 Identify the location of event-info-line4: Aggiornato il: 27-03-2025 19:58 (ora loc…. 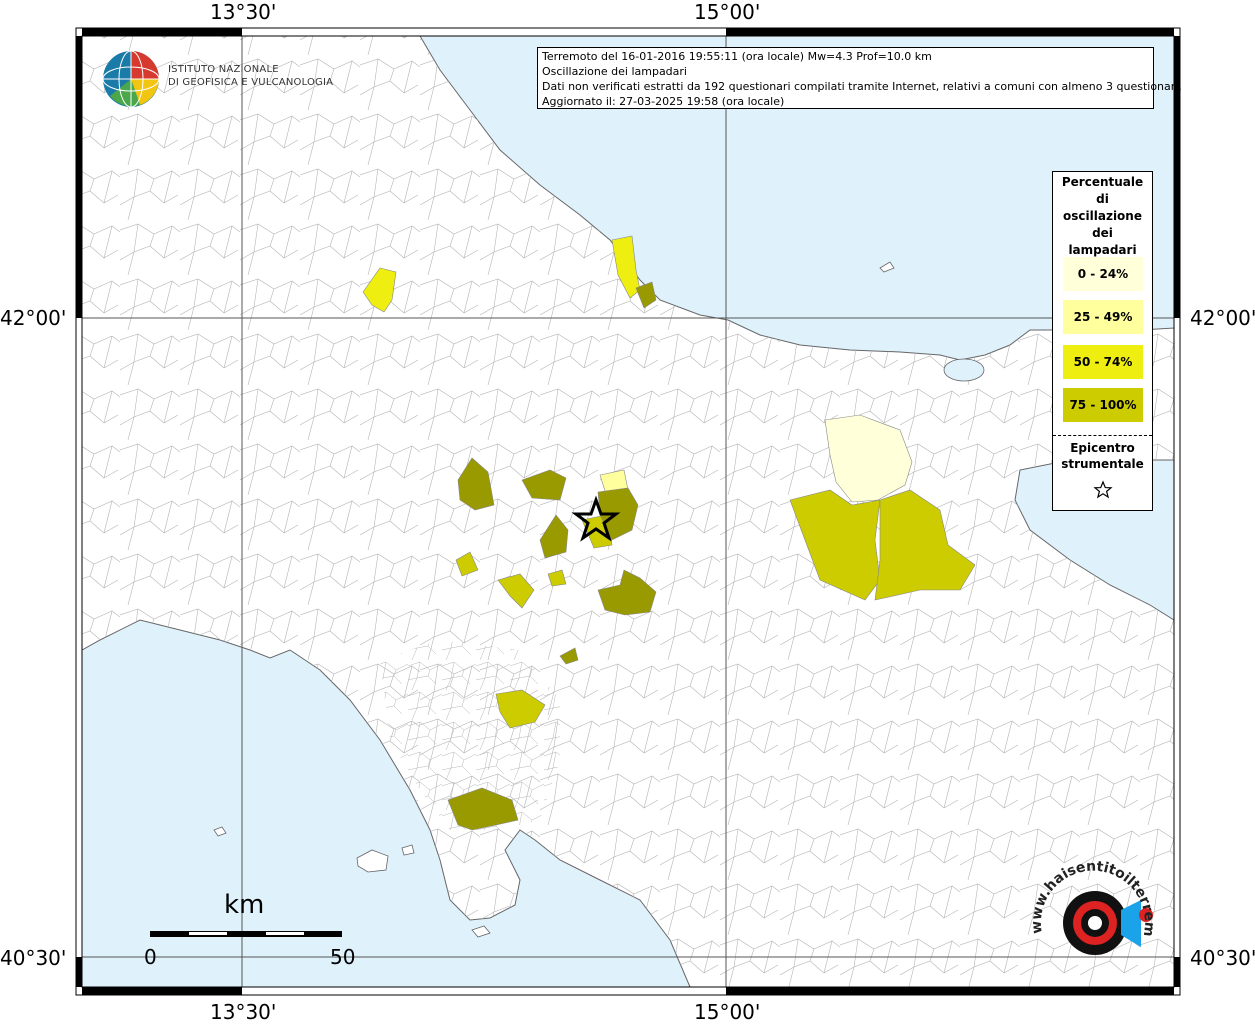
(663, 101).